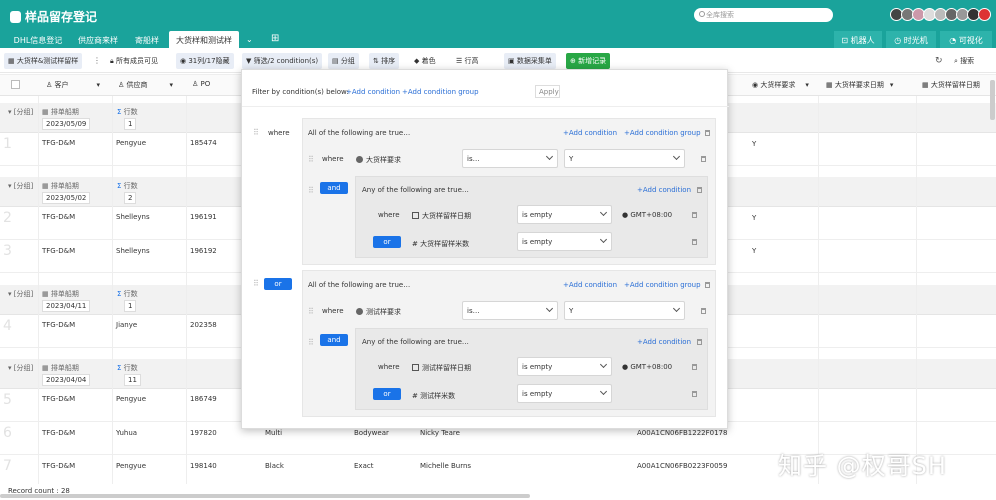  I want to click on cell-color: Black, so click(274, 466).